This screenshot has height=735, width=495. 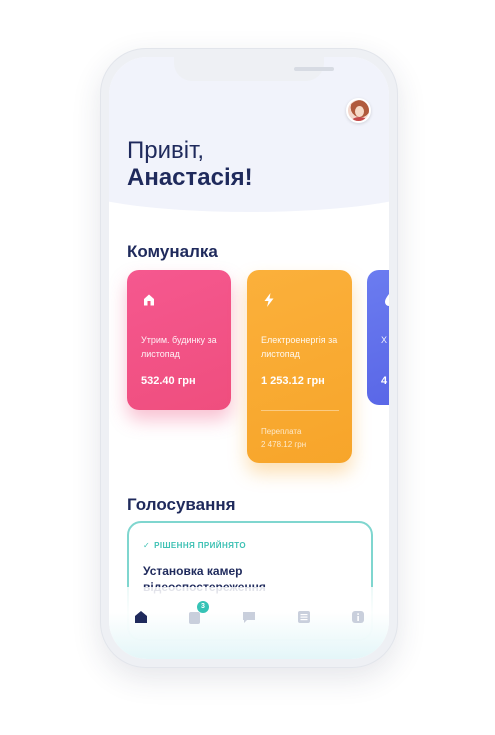 I want to click on avatar, so click(x=358, y=110).